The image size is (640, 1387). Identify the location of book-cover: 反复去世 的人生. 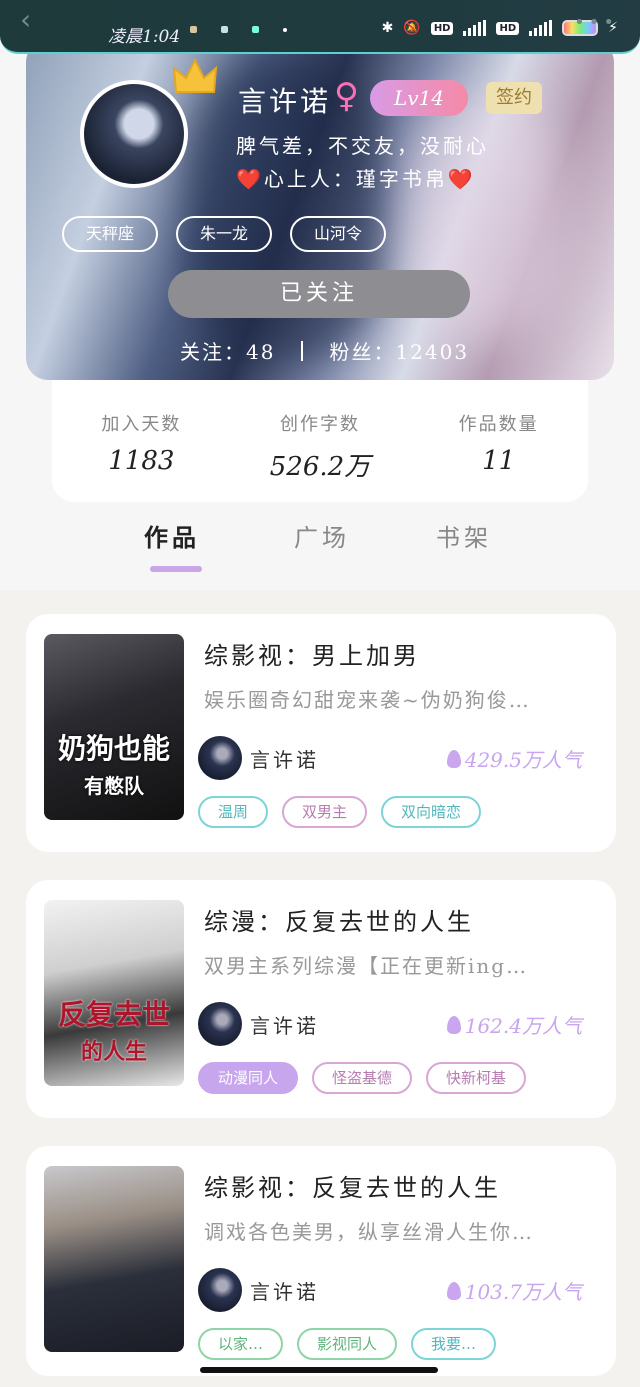
(114, 993).